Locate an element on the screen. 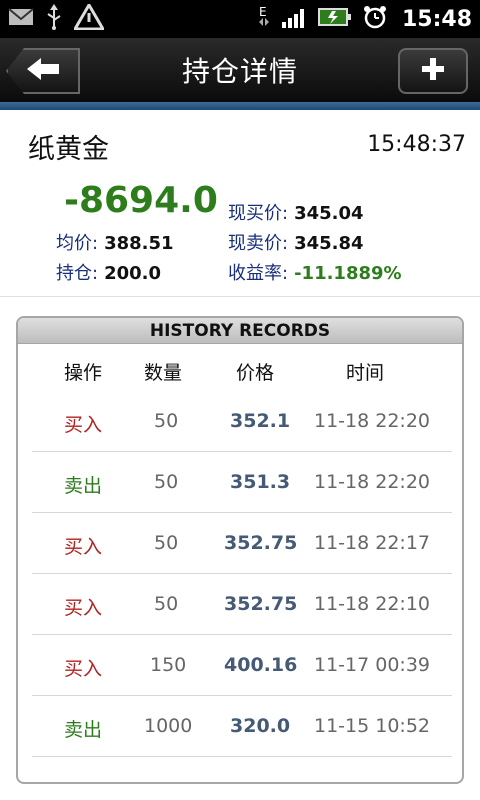 Image resolution: width=480 pixels, height=800 pixels. plus-icon is located at coordinates (433, 71).